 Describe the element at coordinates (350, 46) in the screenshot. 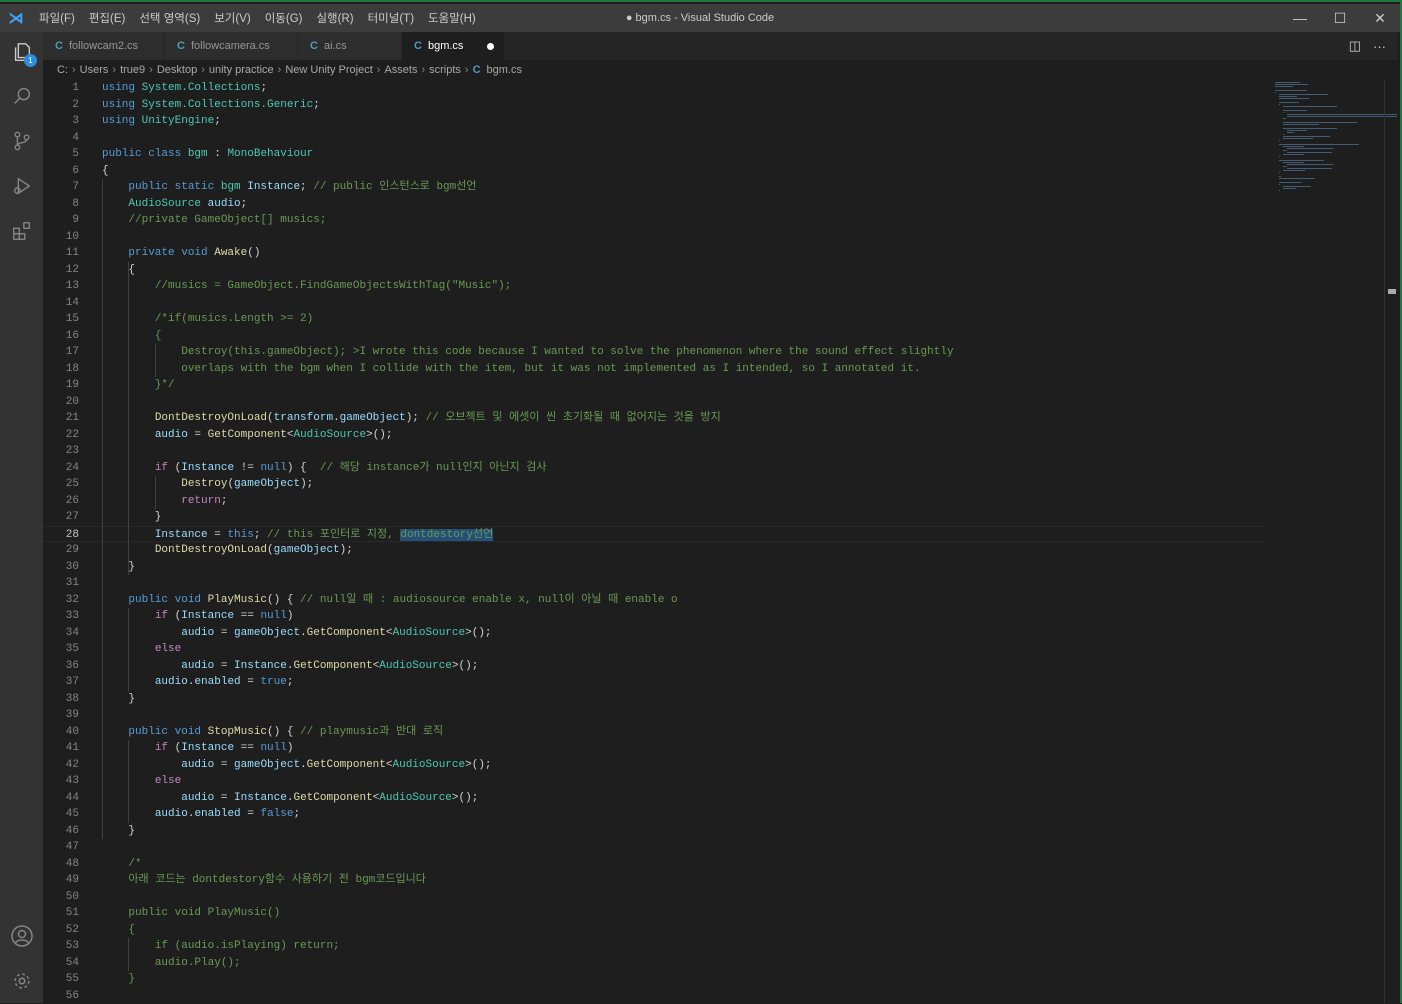

I see `tab-ai-cs: Cai.cs` at that location.